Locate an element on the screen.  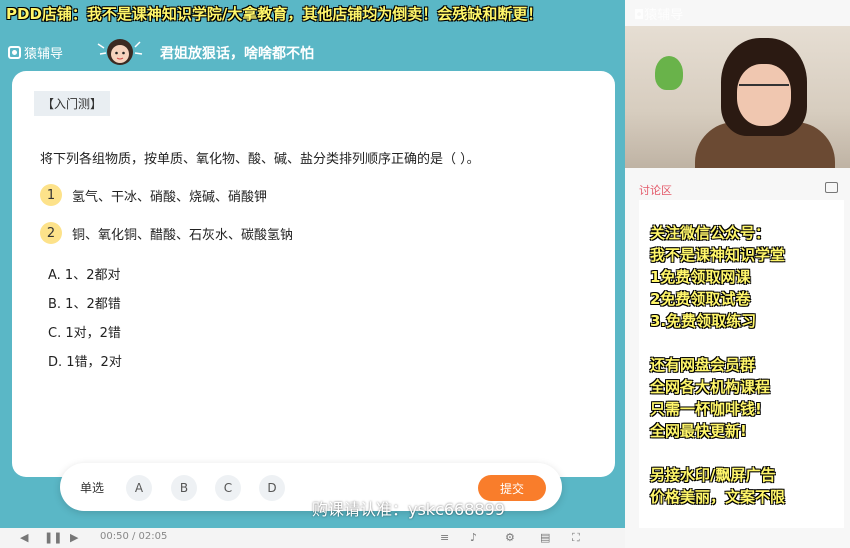
brand-logo-text: 猿辅导 is located at coordinates (44, 54).